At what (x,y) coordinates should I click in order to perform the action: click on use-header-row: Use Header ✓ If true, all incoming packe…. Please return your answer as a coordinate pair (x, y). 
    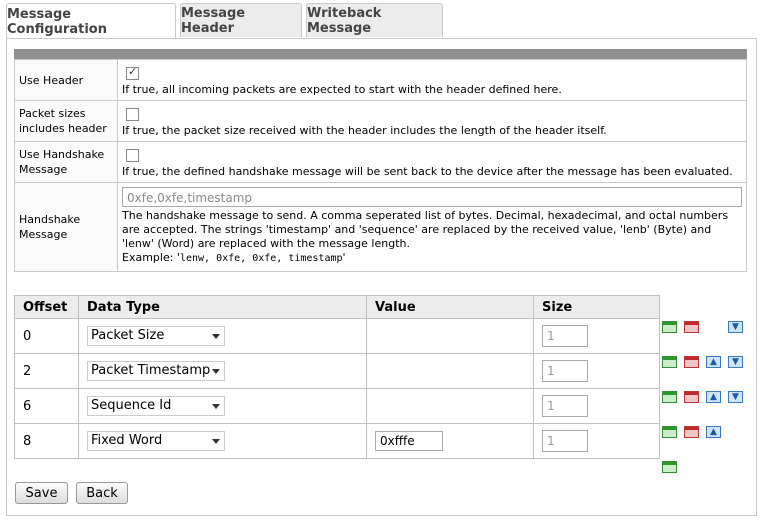
    Looking at the image, I should click on (380, 80).